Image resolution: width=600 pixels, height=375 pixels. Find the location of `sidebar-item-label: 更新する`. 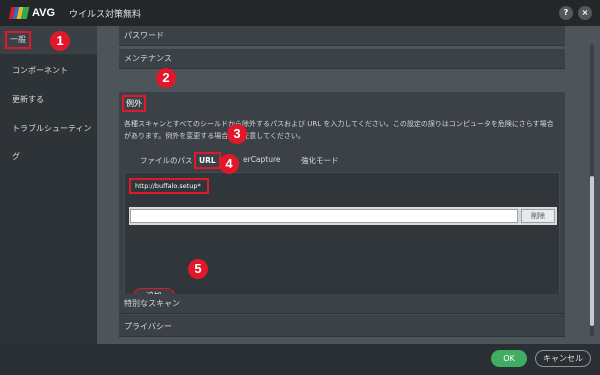

sidebar-item-label: 更新する is located at coordinates (28, 99).